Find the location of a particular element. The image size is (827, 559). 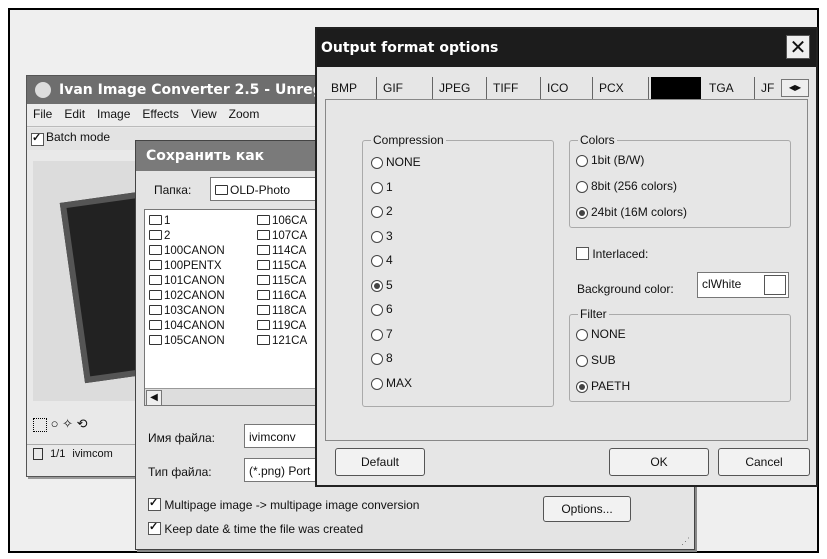

multipage-checkbox is located at coordinates (154, 504).